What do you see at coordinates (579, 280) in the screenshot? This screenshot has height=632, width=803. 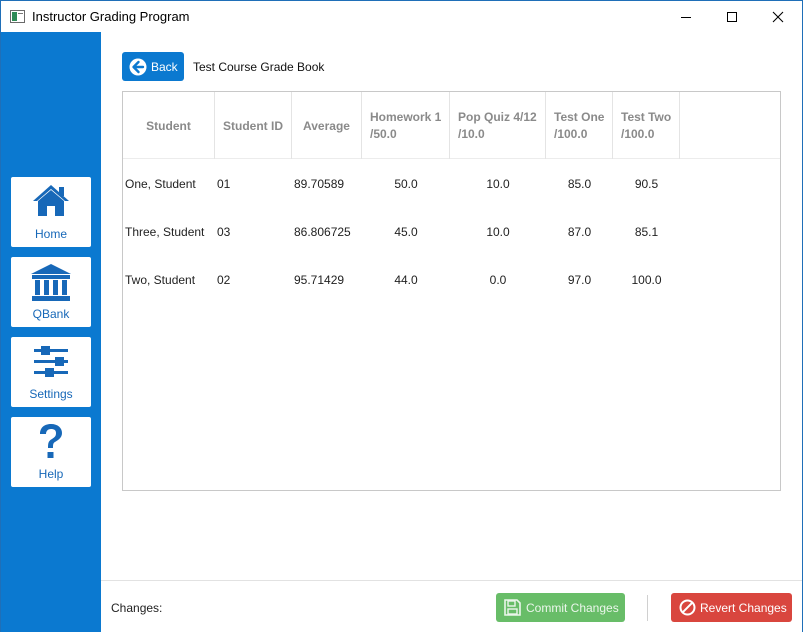 I see `cell-test-one: 97.0` at bounding box center [579, 280].